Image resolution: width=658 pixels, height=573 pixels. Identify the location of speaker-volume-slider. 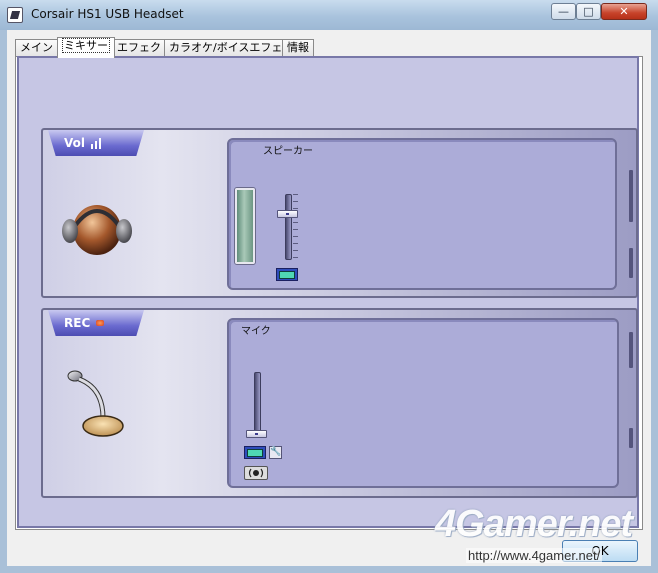
(288, 227).